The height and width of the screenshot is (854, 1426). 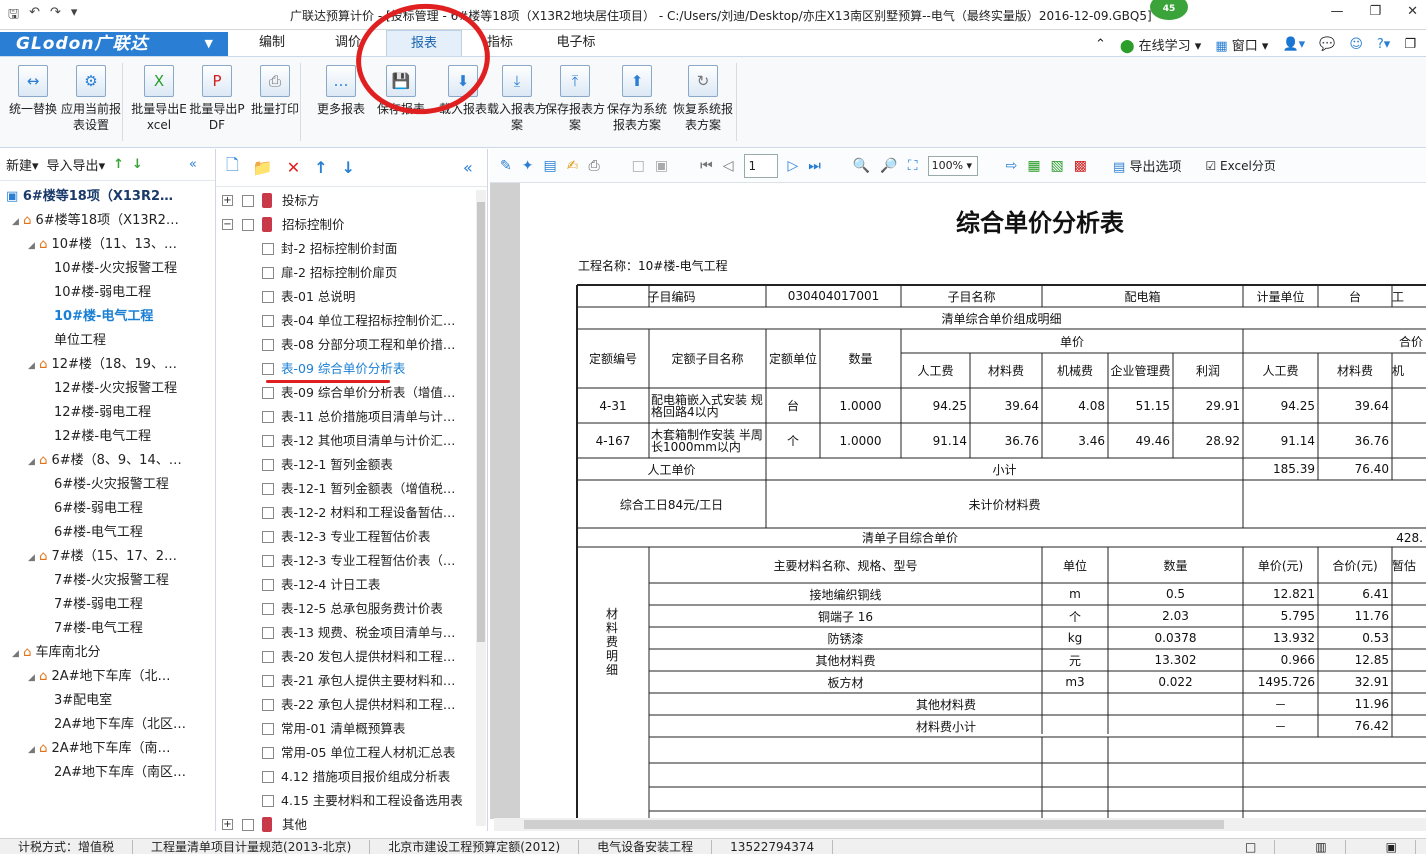 I want to click on tree-node: 7#楼-火灾报警工程, so click(x=111, y=581).